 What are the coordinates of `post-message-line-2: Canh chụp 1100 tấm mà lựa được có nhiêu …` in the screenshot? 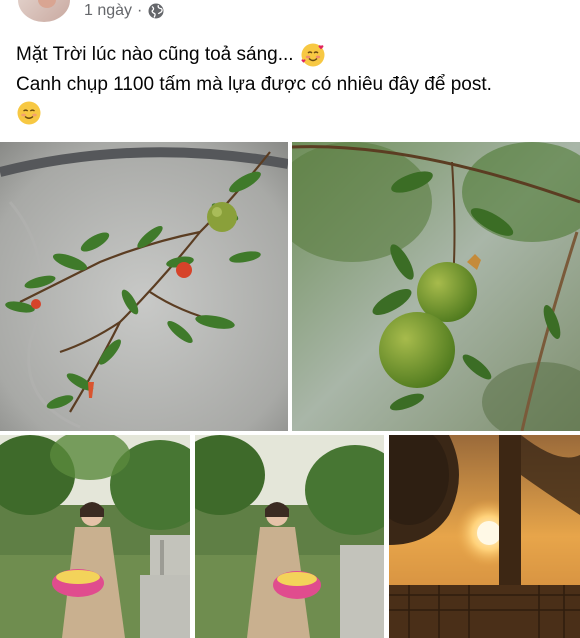 It's located at (254, 85).